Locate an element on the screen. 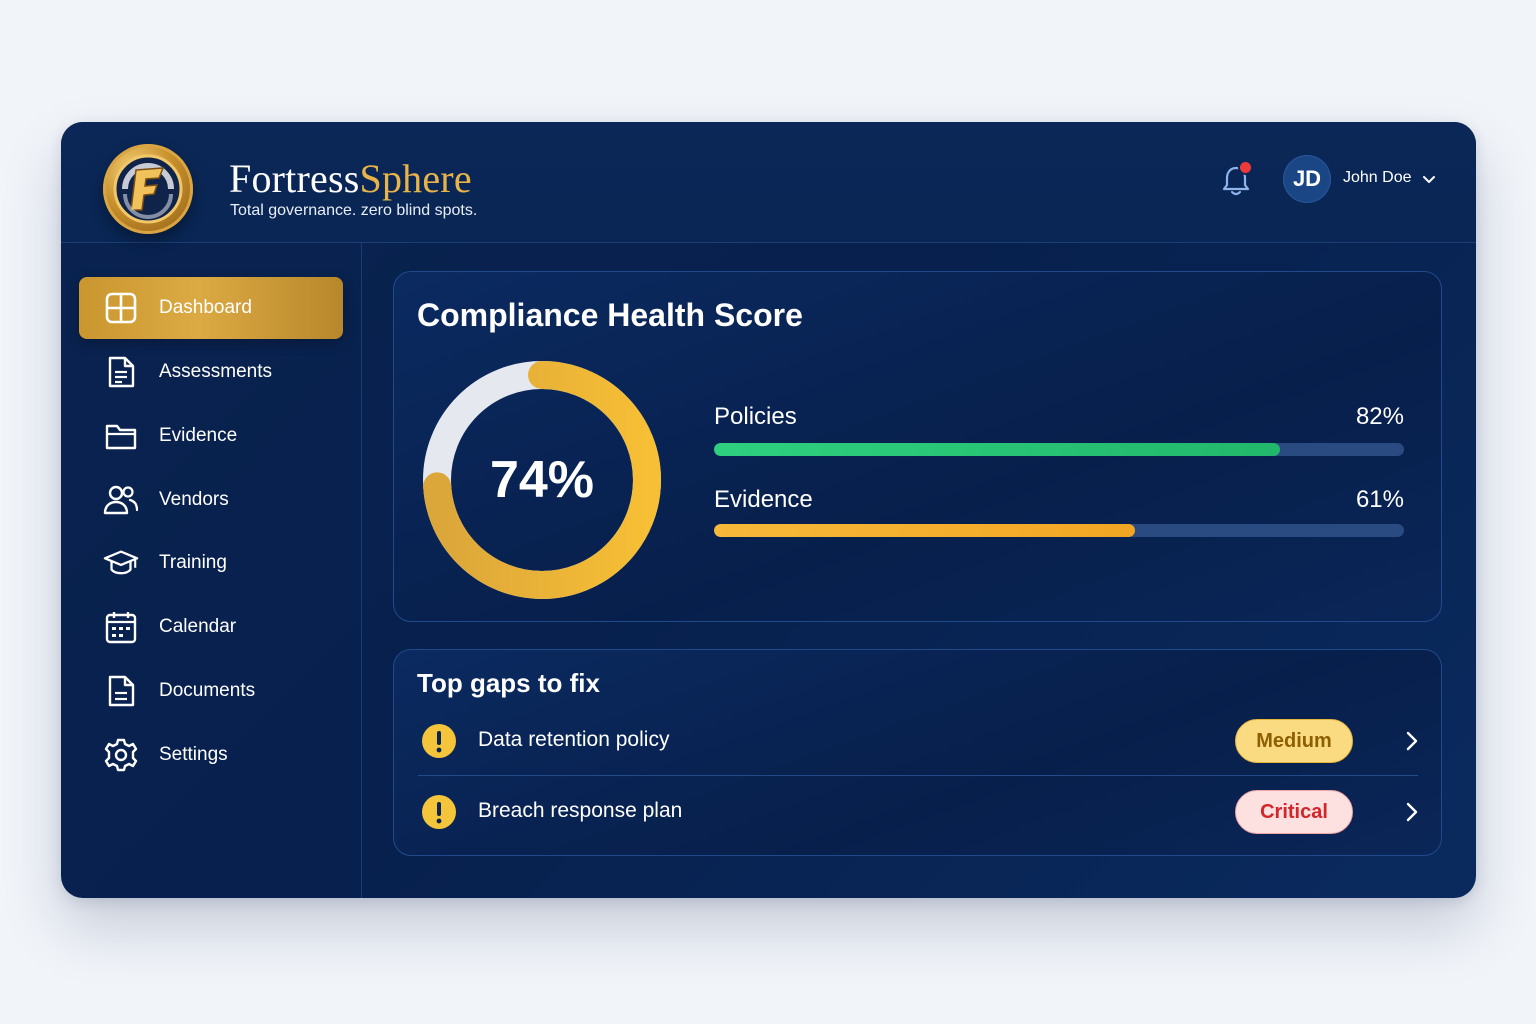 The width and height of the screenshot is (1536, 1024). brand-name-primary: Fortress is located at coordinates (294, 178).